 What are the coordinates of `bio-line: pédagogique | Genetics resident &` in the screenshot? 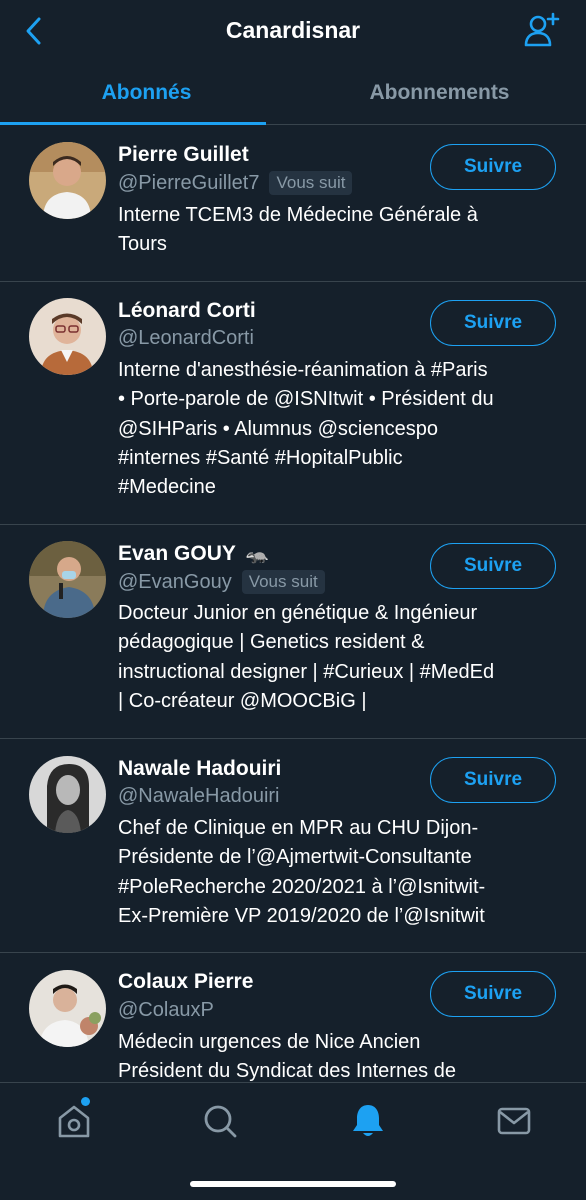 It's located at (271, 642).